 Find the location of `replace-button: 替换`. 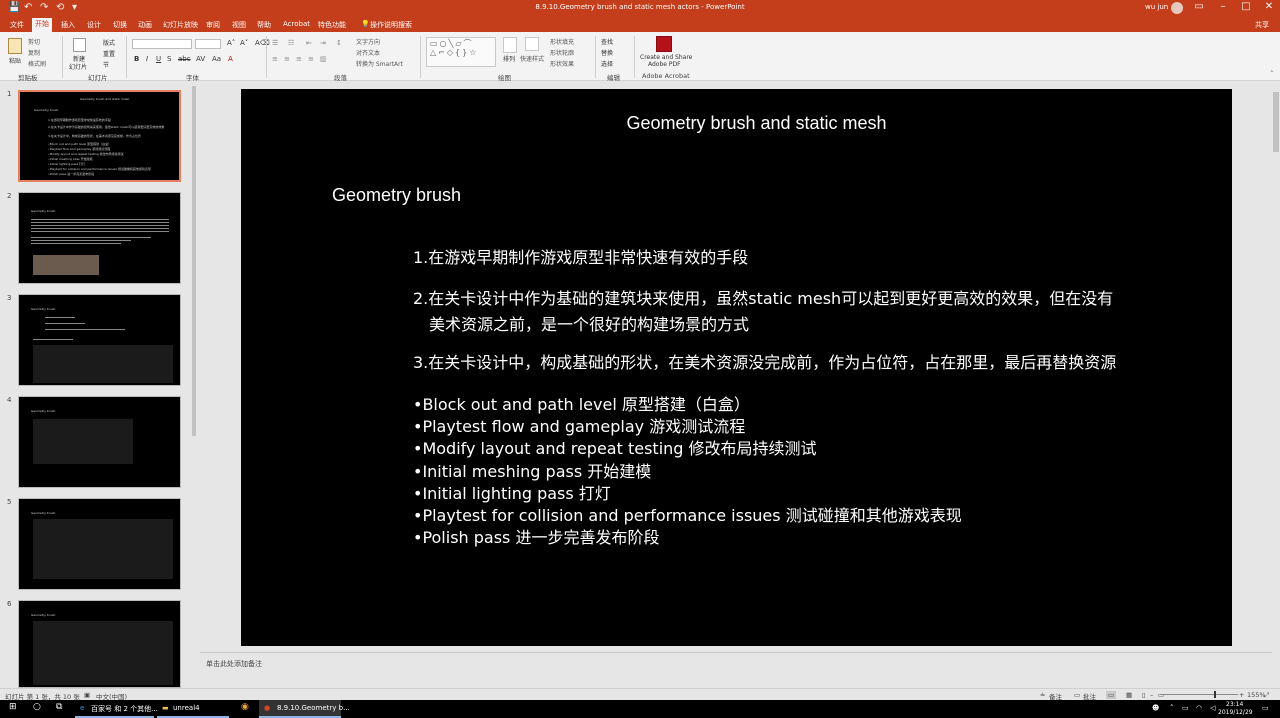

replace-button: 替换 is located at coordinates (607, 52).